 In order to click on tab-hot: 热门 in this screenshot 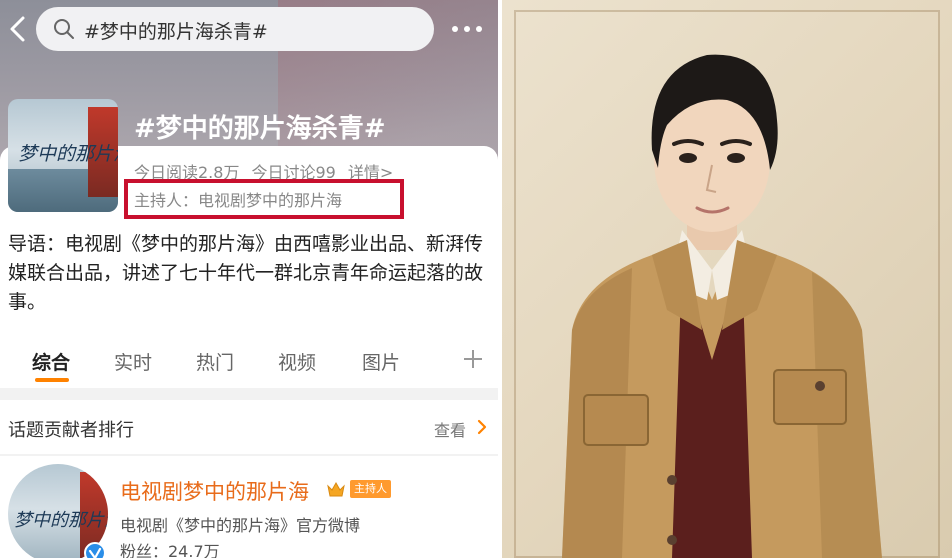, I will do `click(215, 361)`.